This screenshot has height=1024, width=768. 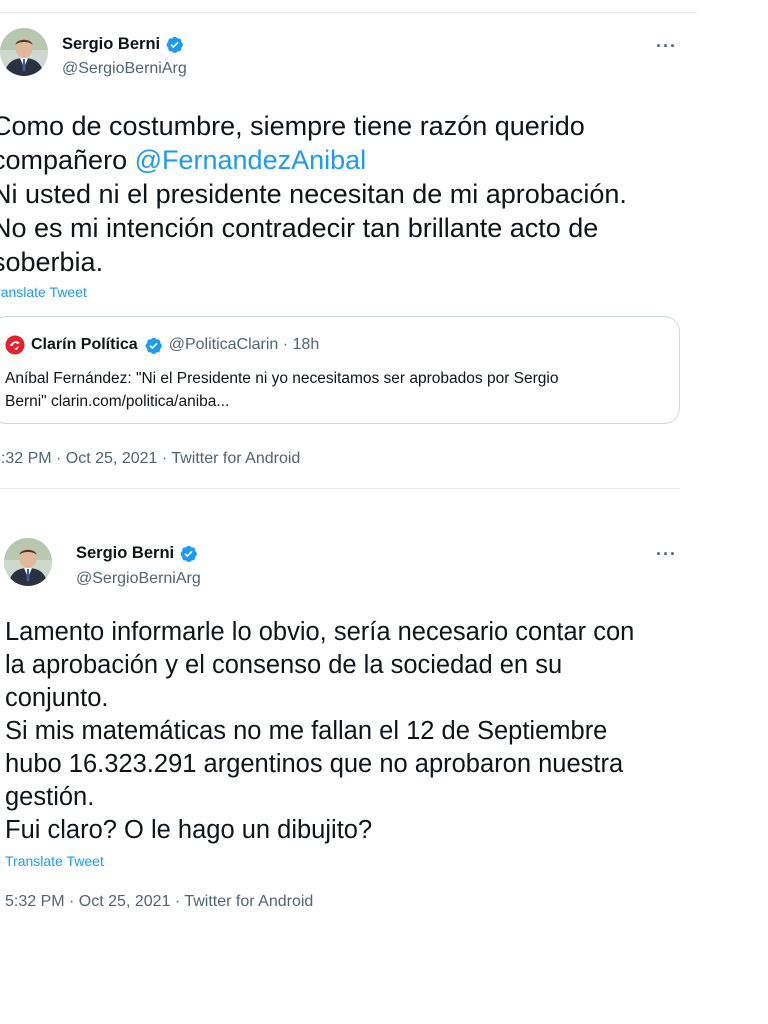 I want to click on quoted-author-name: Clarín Política, so click(x=84, y=345).